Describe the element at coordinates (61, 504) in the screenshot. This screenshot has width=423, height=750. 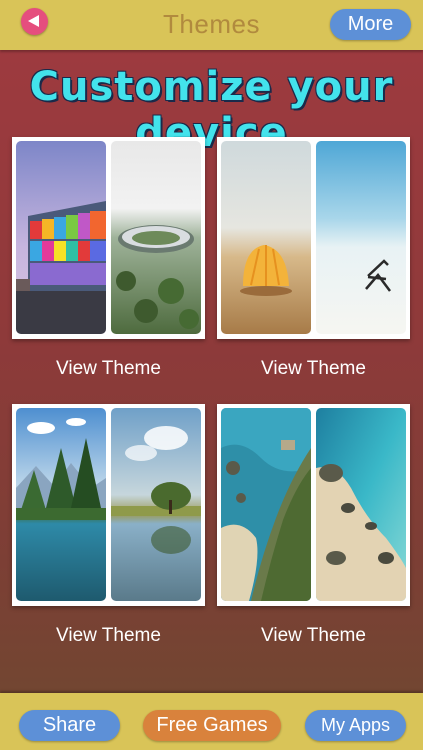
I see `theme-3-wallpaper-left` at that location.